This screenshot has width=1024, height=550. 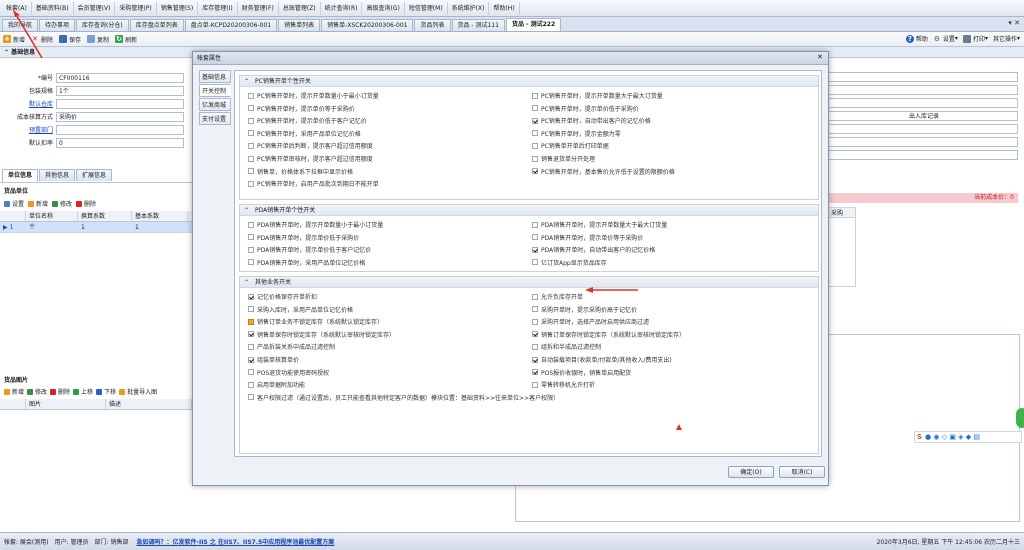 What do you see at coordinates (920, 437) in the screenshot?
I see `ime-logo-icon: S` at bounding box center [920, 437].